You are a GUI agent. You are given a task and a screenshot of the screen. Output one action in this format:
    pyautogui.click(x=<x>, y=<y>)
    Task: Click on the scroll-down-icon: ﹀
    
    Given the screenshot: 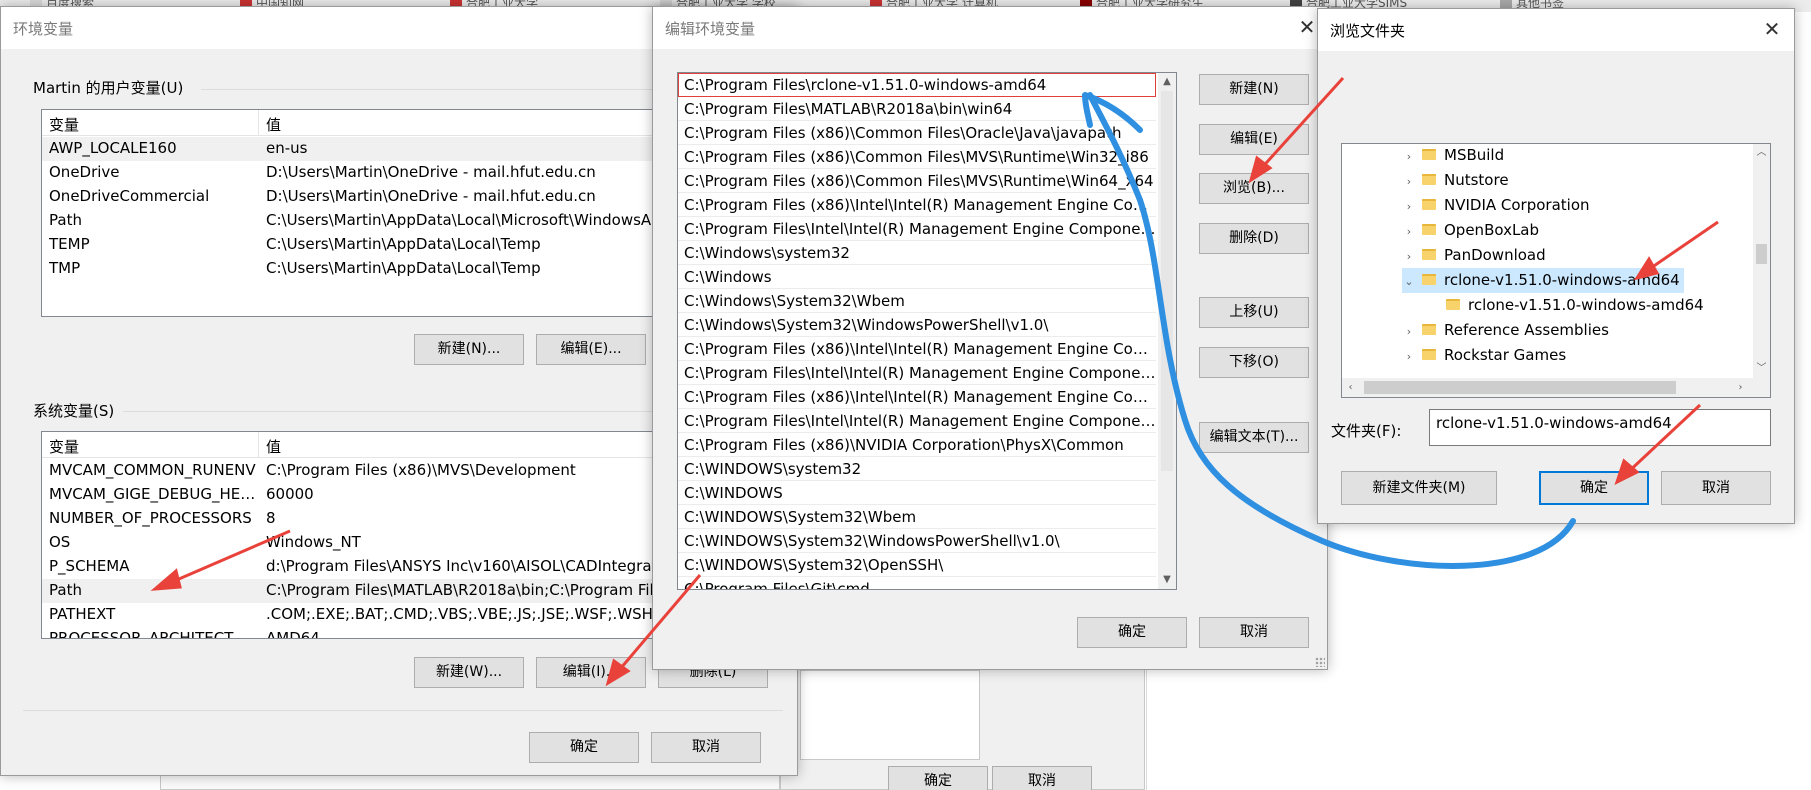 What is the action you would take?
    pyautogui.click(x=1761, y=368)
    